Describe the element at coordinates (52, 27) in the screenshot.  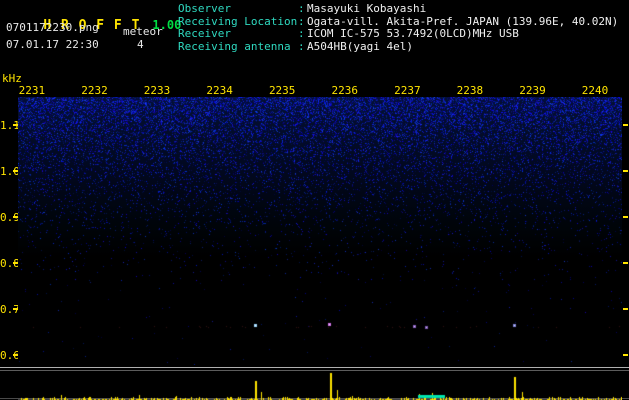
I see `output-filename: 0701172230.png` at that location.